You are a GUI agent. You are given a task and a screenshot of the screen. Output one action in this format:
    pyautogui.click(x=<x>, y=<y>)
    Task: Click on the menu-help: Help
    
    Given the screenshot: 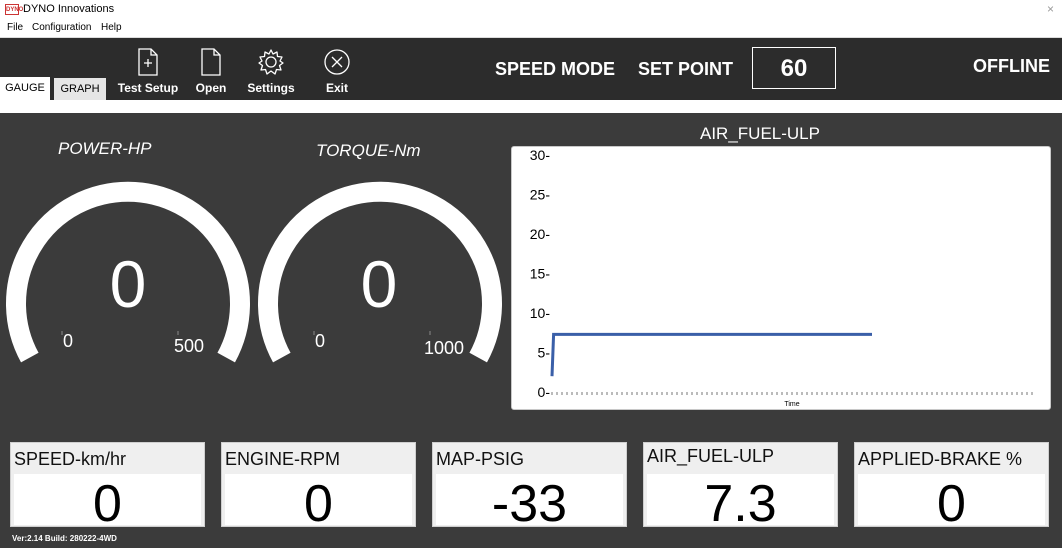 What is the action you would take?
    pyautogui.click(x=111, y=27)
    